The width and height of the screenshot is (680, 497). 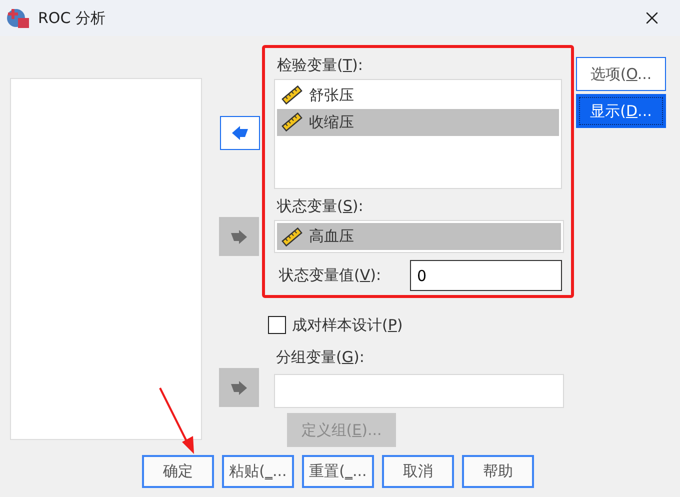 What do you see at coordinates (72, 18) in the screenshot?
I see `window-title: ROC 分析` at bounding box center [72, 18].